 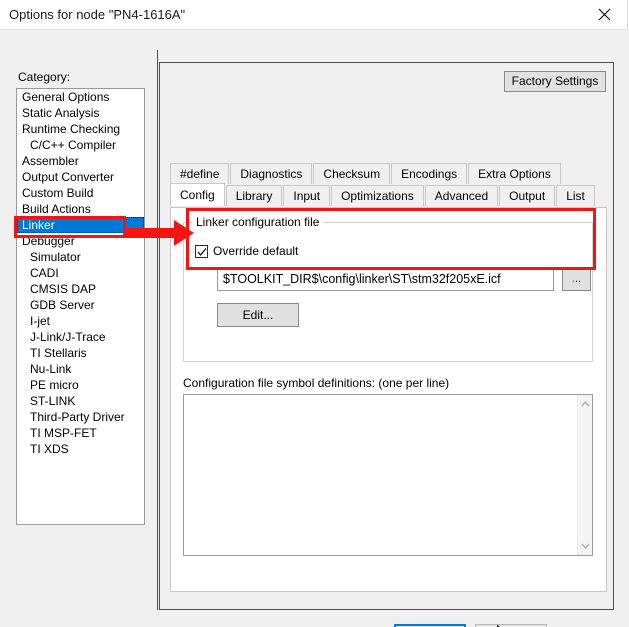 What do you see at coordinates (555, 81) in the screenshot?
I see `factory-settings-button: Factory Settings` at bounding box center [555, 81].